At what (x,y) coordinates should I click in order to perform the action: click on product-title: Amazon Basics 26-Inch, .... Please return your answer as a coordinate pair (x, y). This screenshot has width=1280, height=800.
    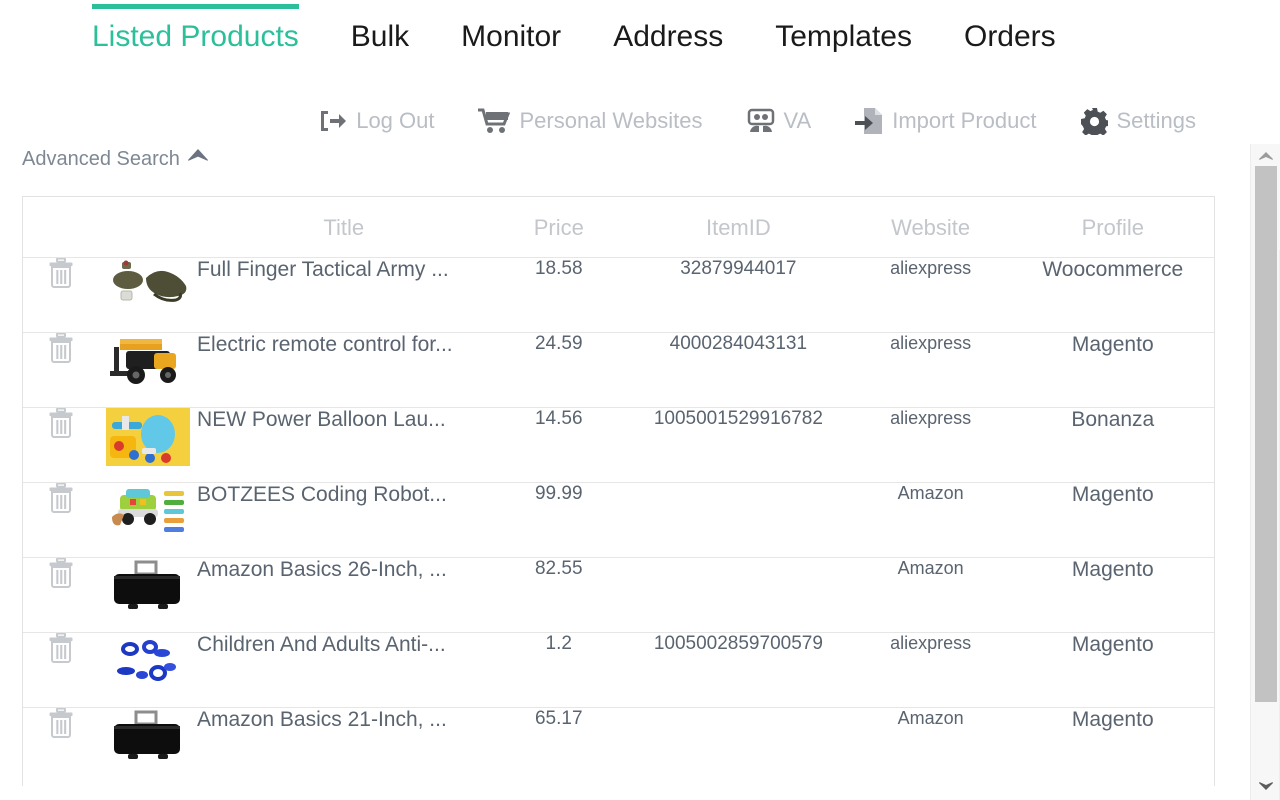
    Looking at the image, I should click on (344, 595).